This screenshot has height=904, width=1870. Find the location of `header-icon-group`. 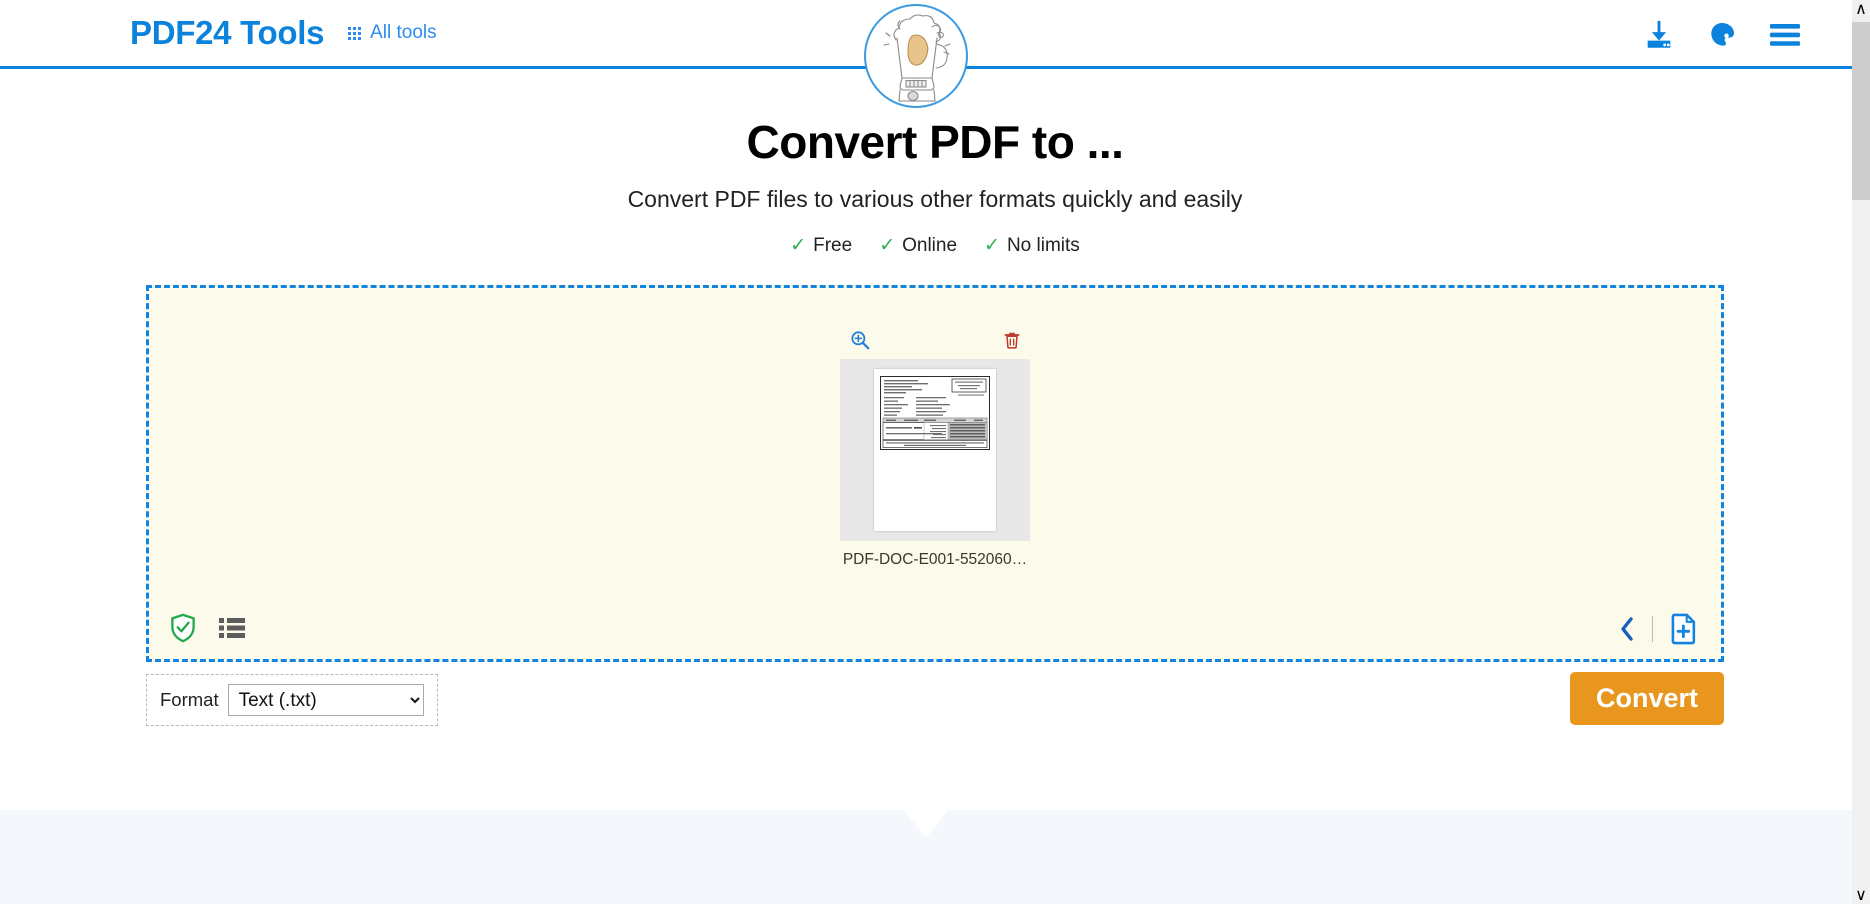

header-icon-group is located at coordinates (1722, 34).